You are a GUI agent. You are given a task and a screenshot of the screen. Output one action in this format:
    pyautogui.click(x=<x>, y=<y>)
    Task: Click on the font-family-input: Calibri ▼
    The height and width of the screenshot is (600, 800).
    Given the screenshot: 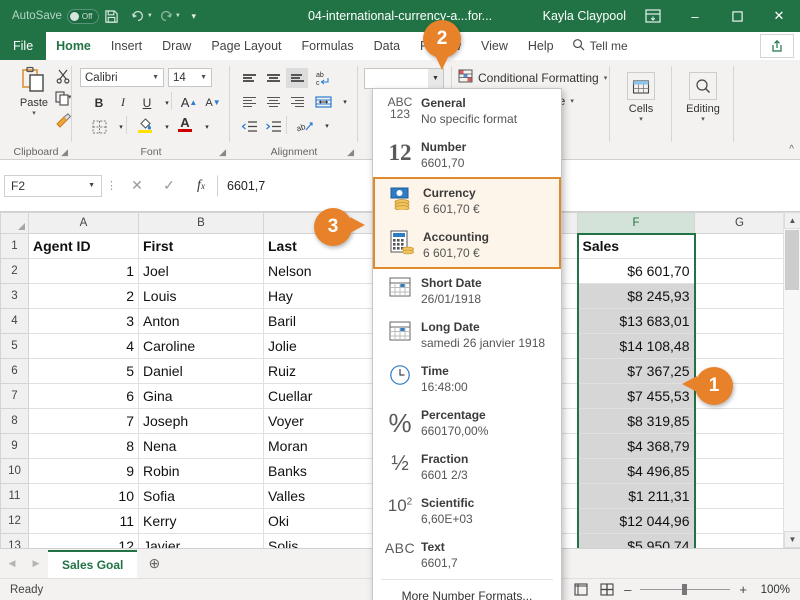 What is the action you would take?
    pyautogui.click(x=122, y=77)
    